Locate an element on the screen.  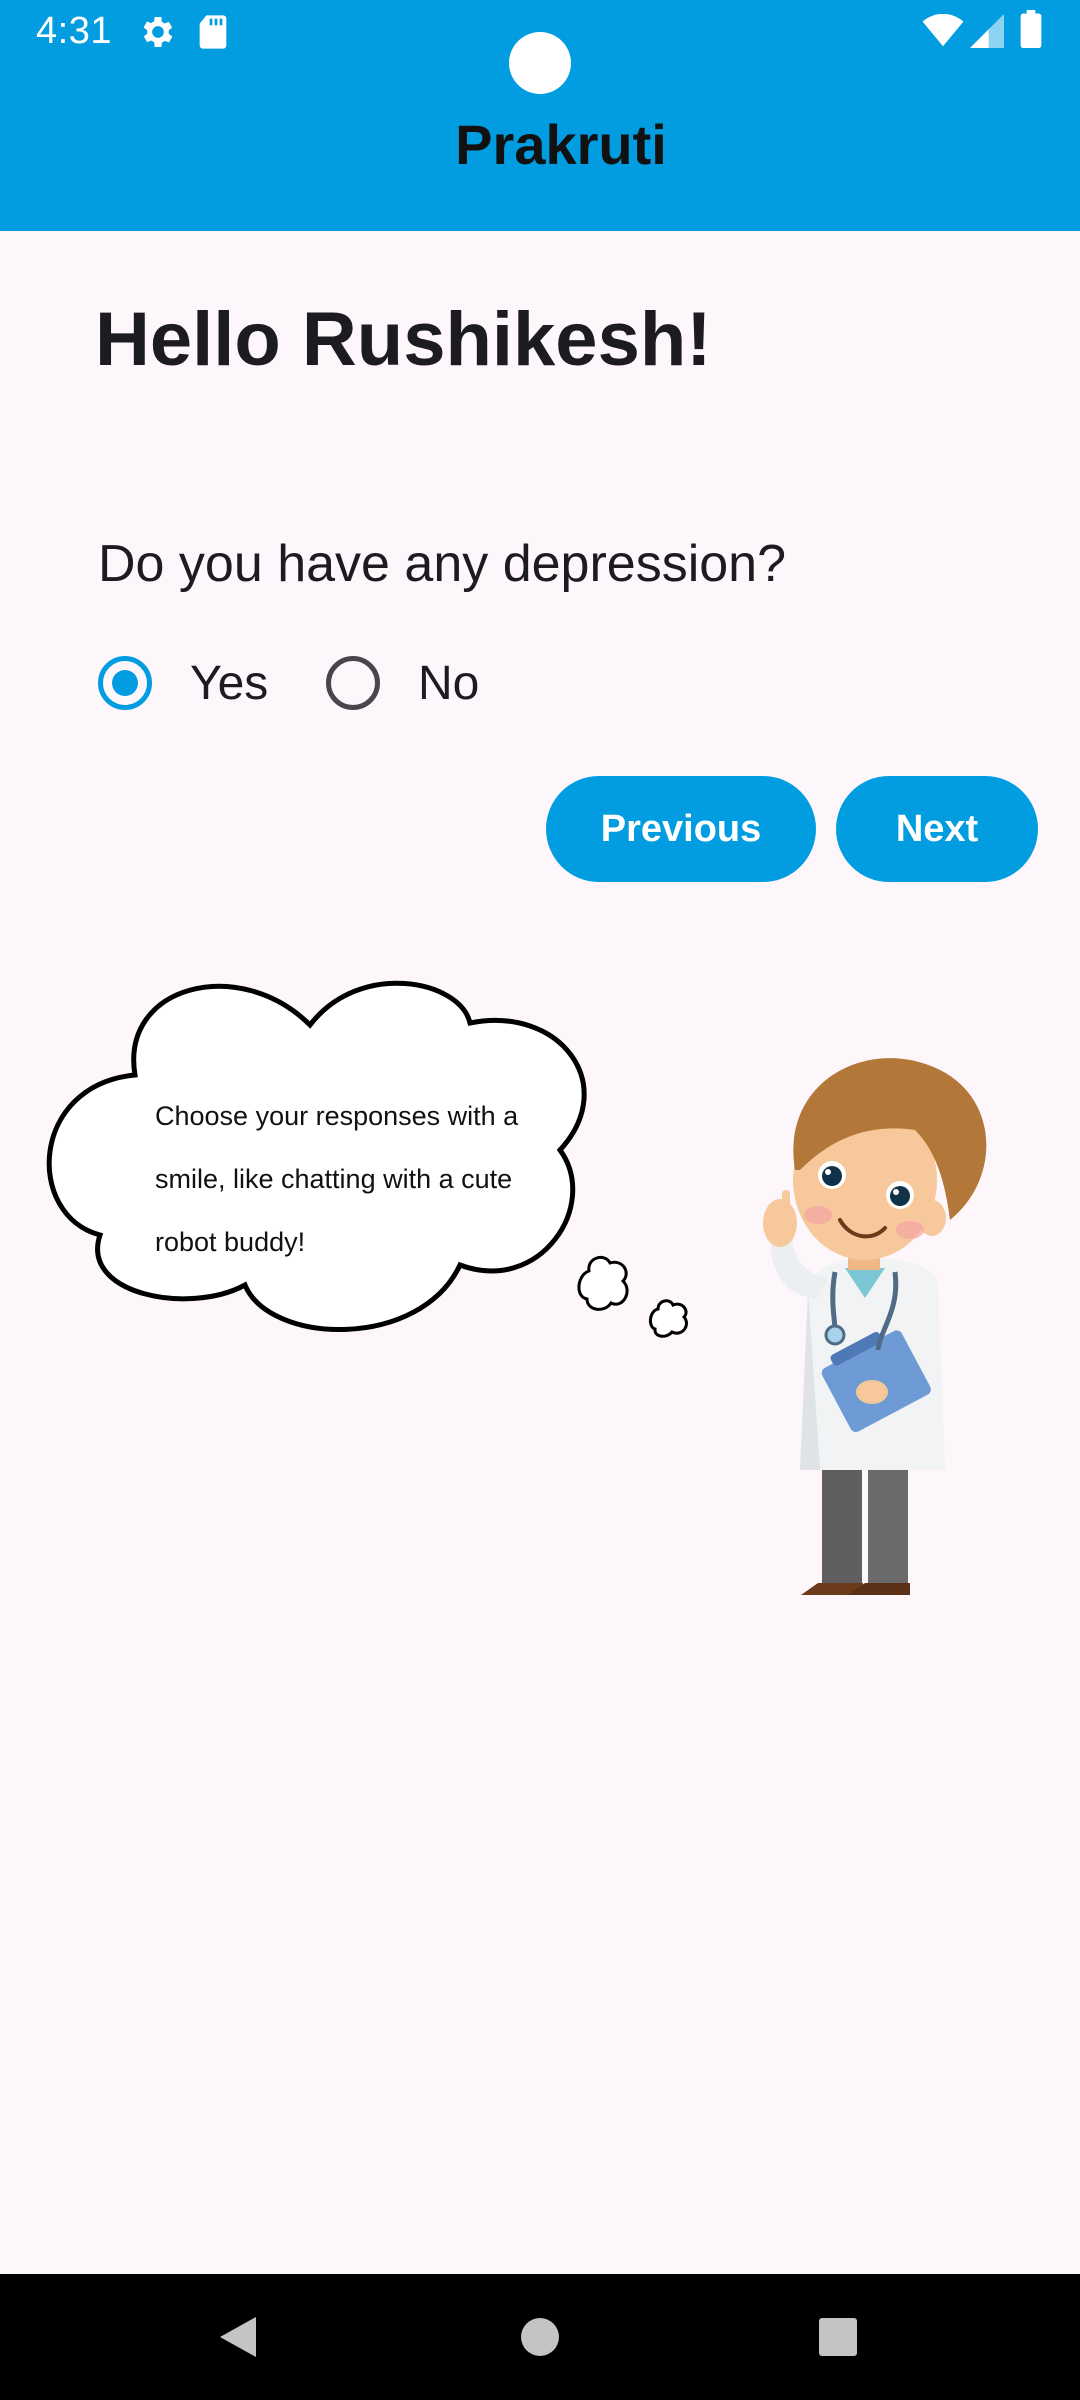
camera-cutout is located at coordinates (540, 63).